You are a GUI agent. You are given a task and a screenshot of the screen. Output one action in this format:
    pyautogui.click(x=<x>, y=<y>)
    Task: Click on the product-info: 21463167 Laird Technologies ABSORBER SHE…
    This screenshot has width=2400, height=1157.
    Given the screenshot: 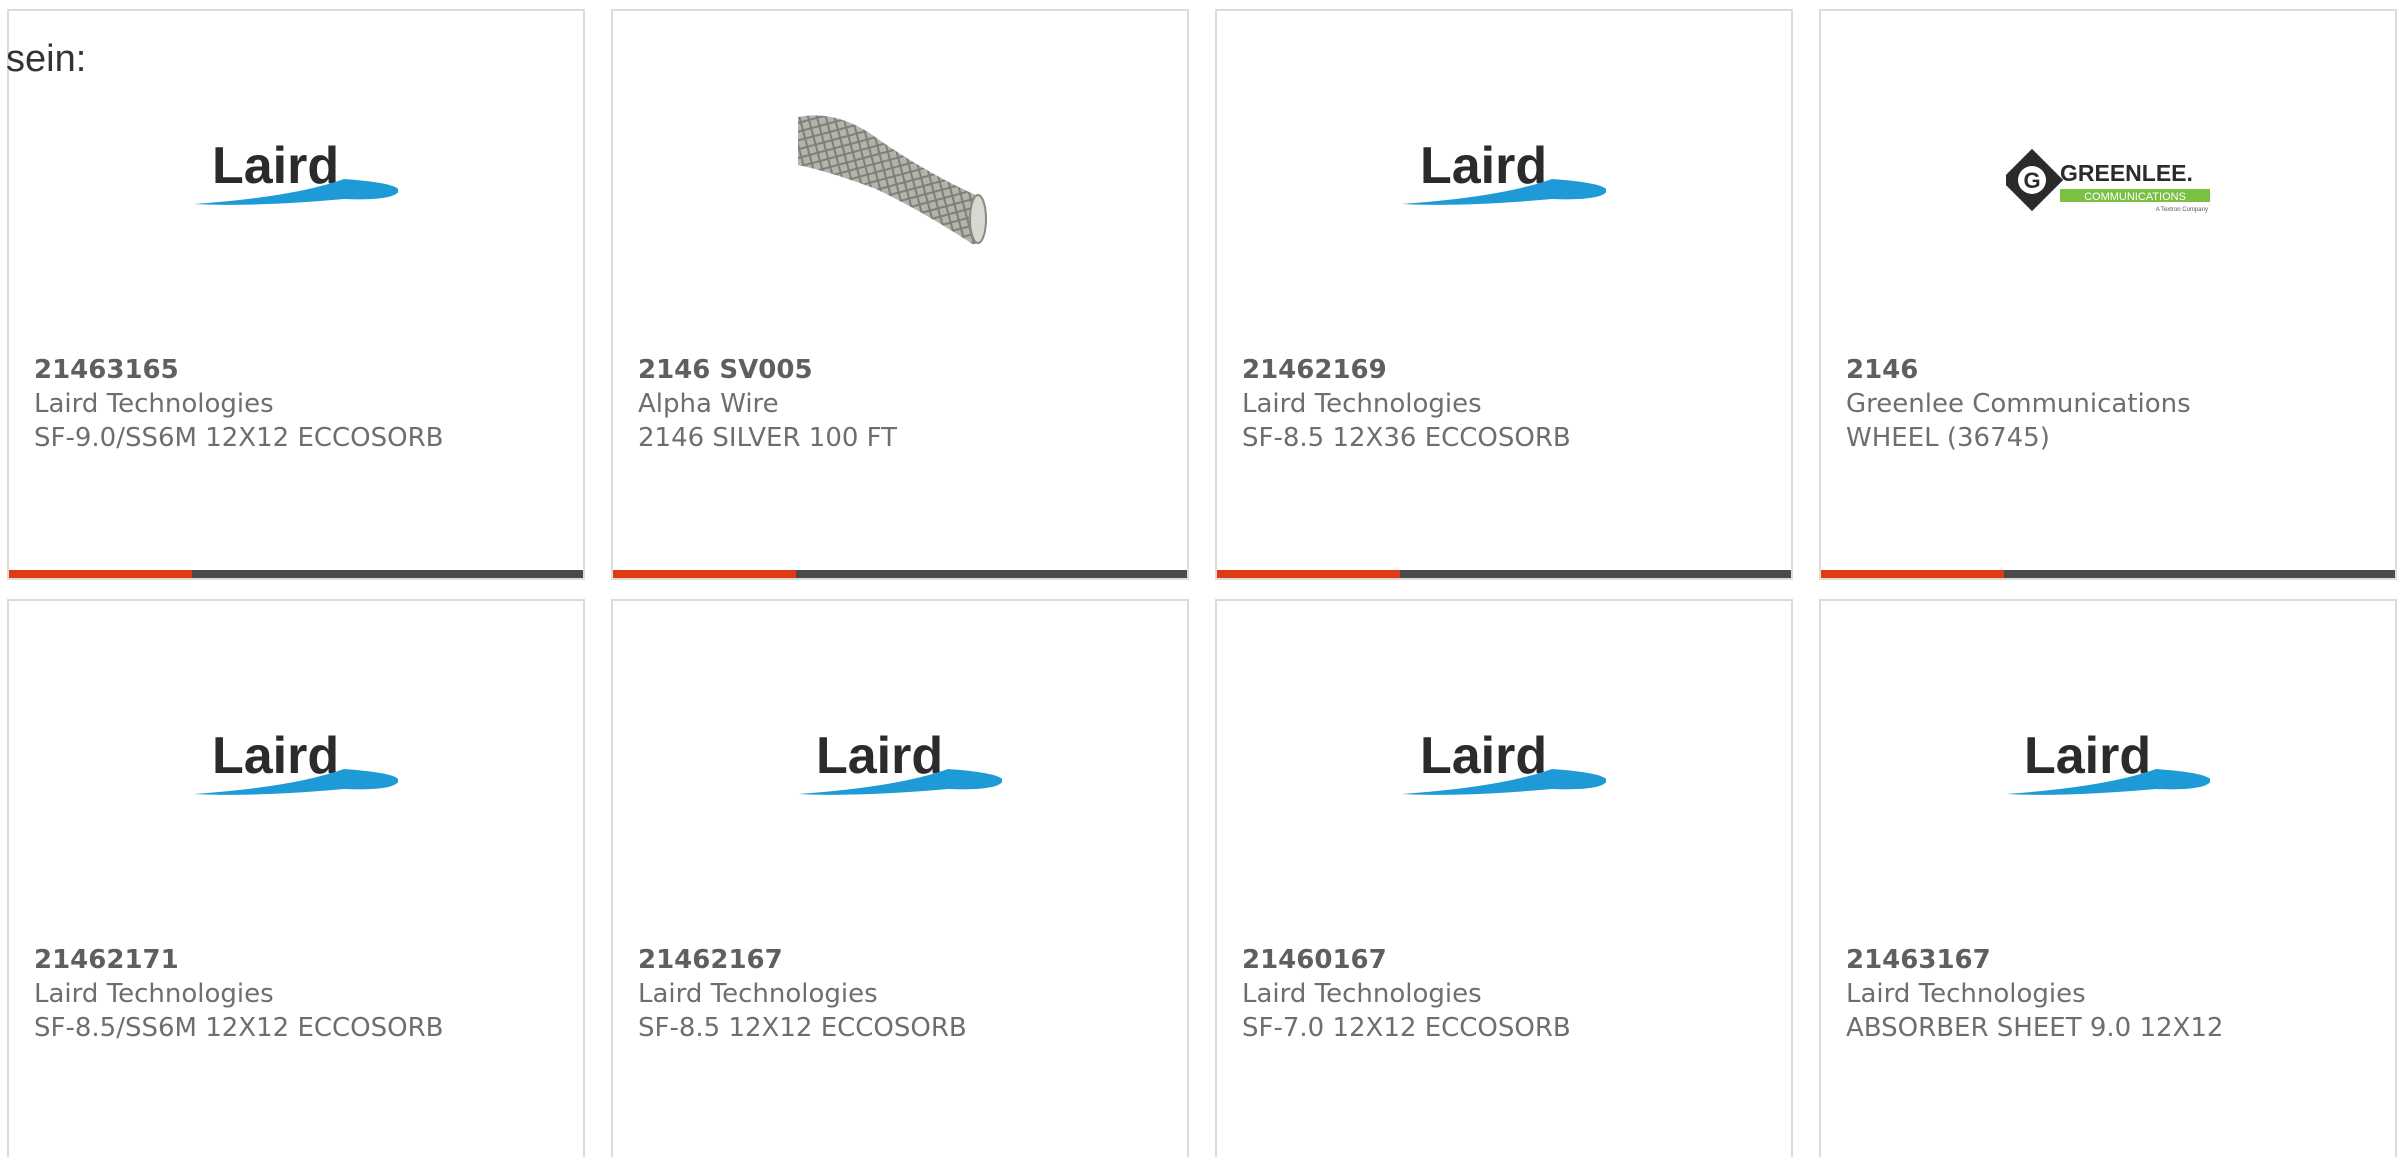 What is the action you would take?
    pyautogui.click(x=2110, y=994)
    